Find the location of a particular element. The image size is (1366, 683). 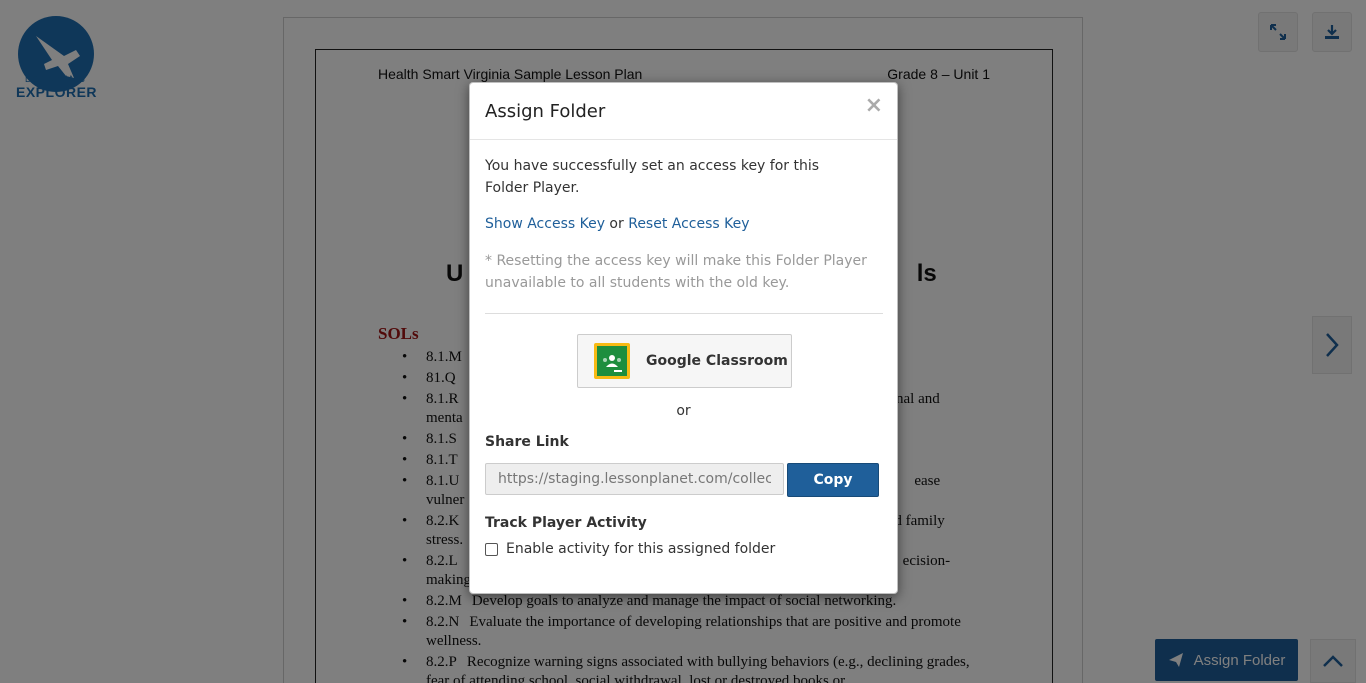

share-link-input is located at coordinates (634, 479).